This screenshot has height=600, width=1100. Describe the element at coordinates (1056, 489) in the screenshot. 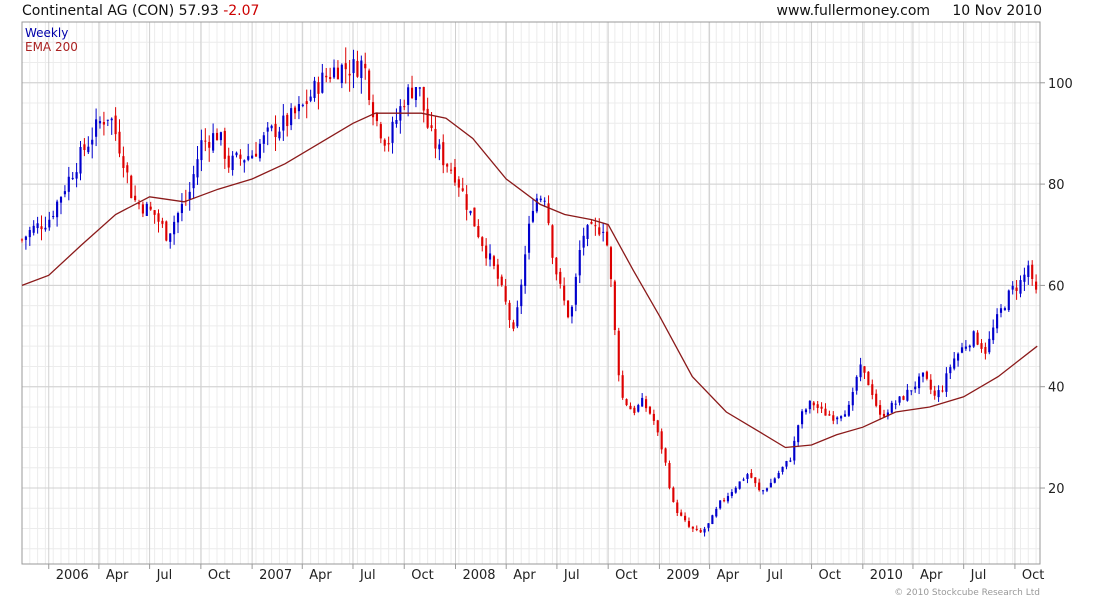

I see `y-tick-label: 20` at that location.